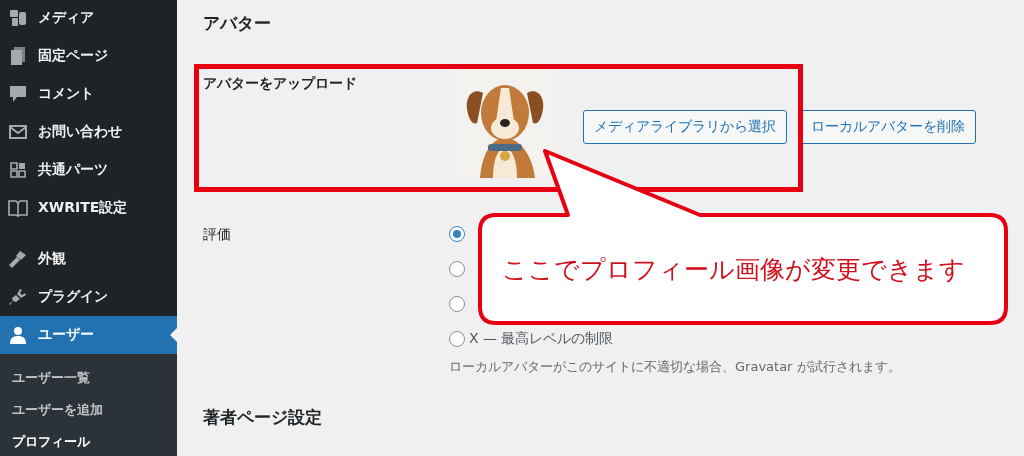 The height and width of the screenshot is (456, 1024). What do you see at coordinates (18, 18) in the screenshot?
I see `media-icon` at bounding box center [18, 18].